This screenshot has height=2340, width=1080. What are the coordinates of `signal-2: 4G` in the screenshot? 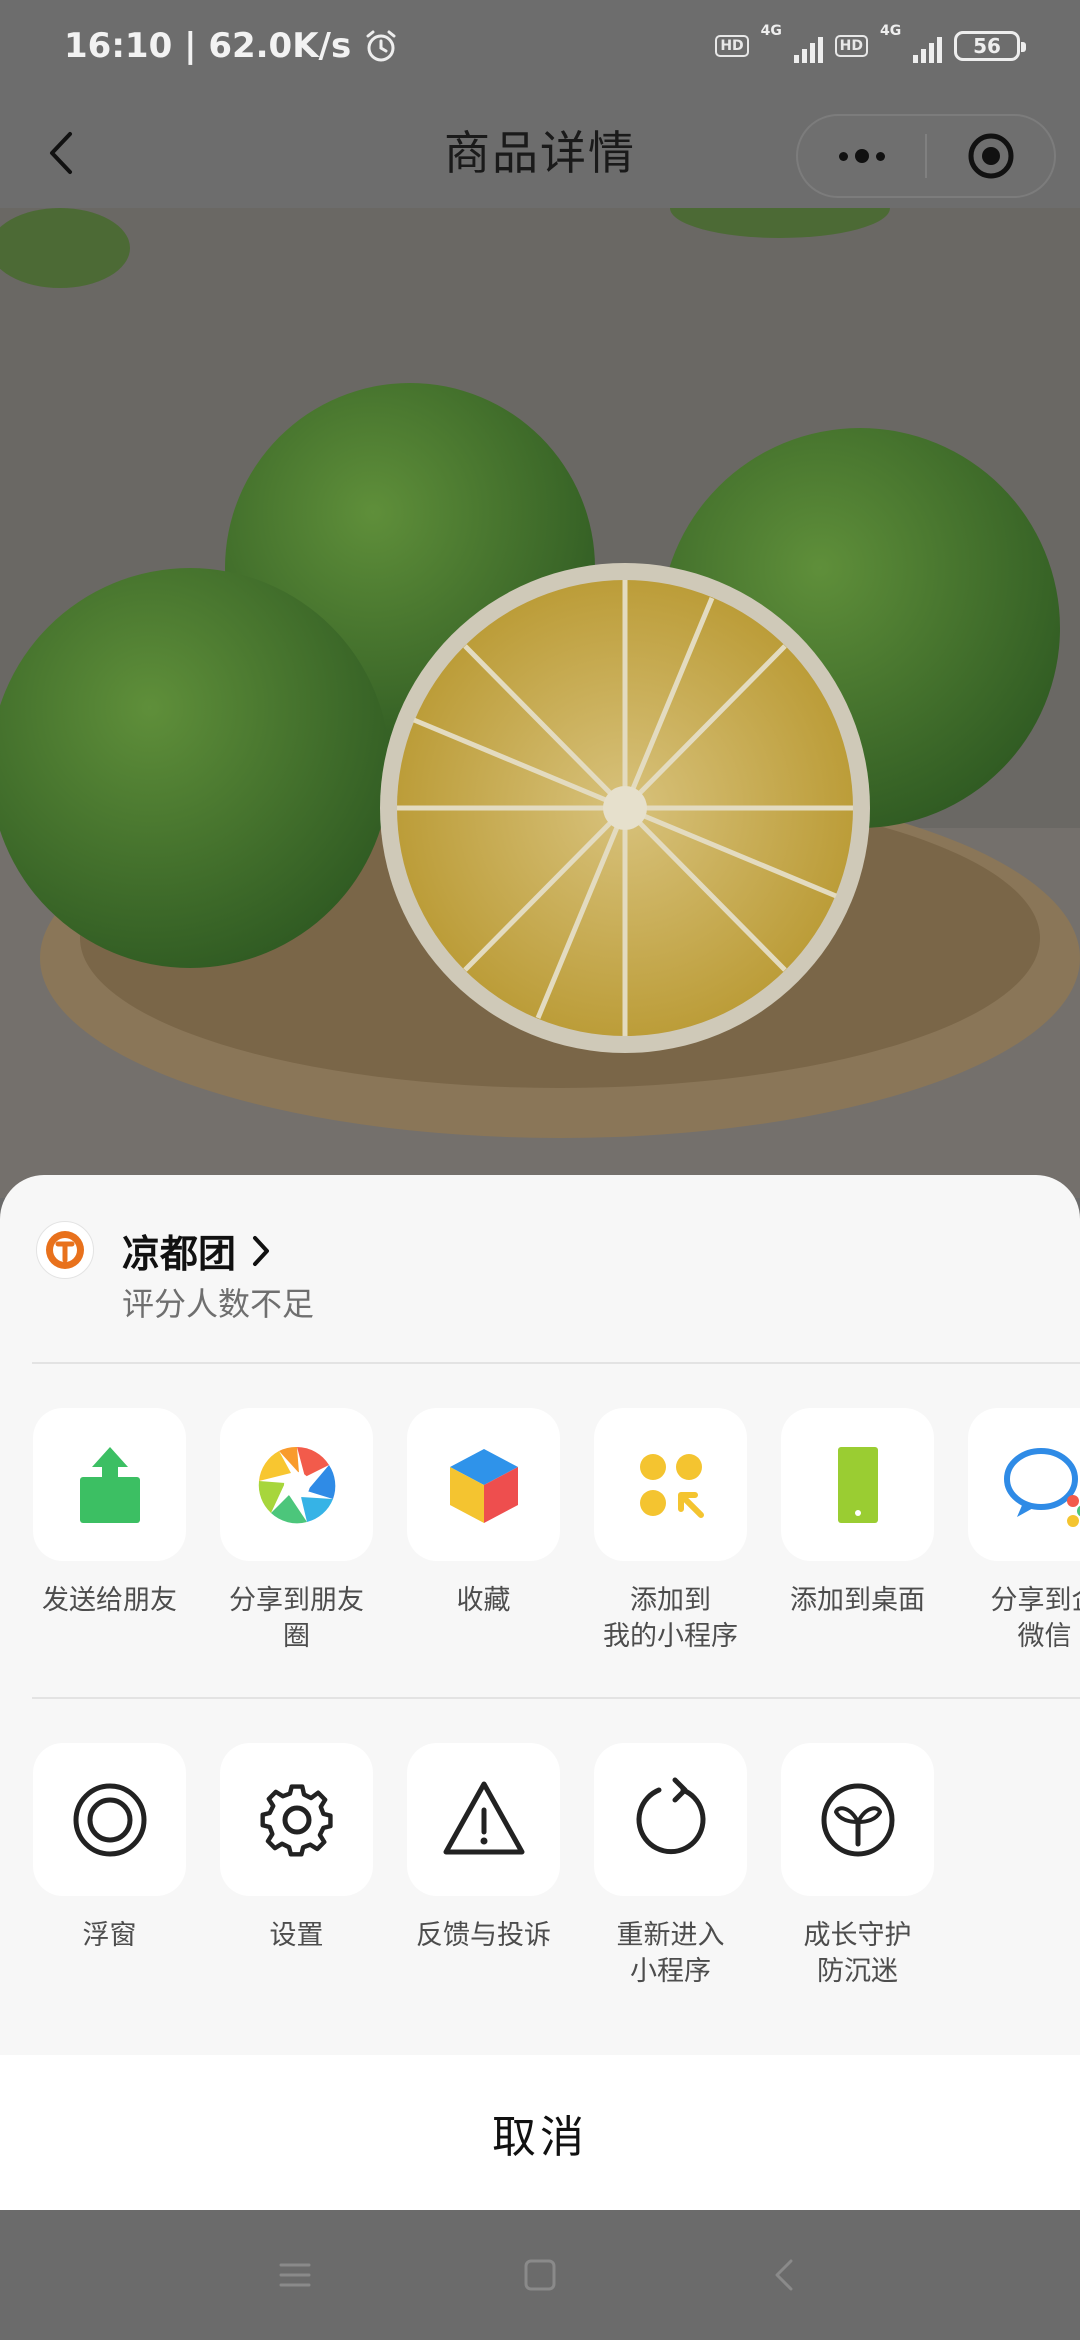 It's located at (911, 44).